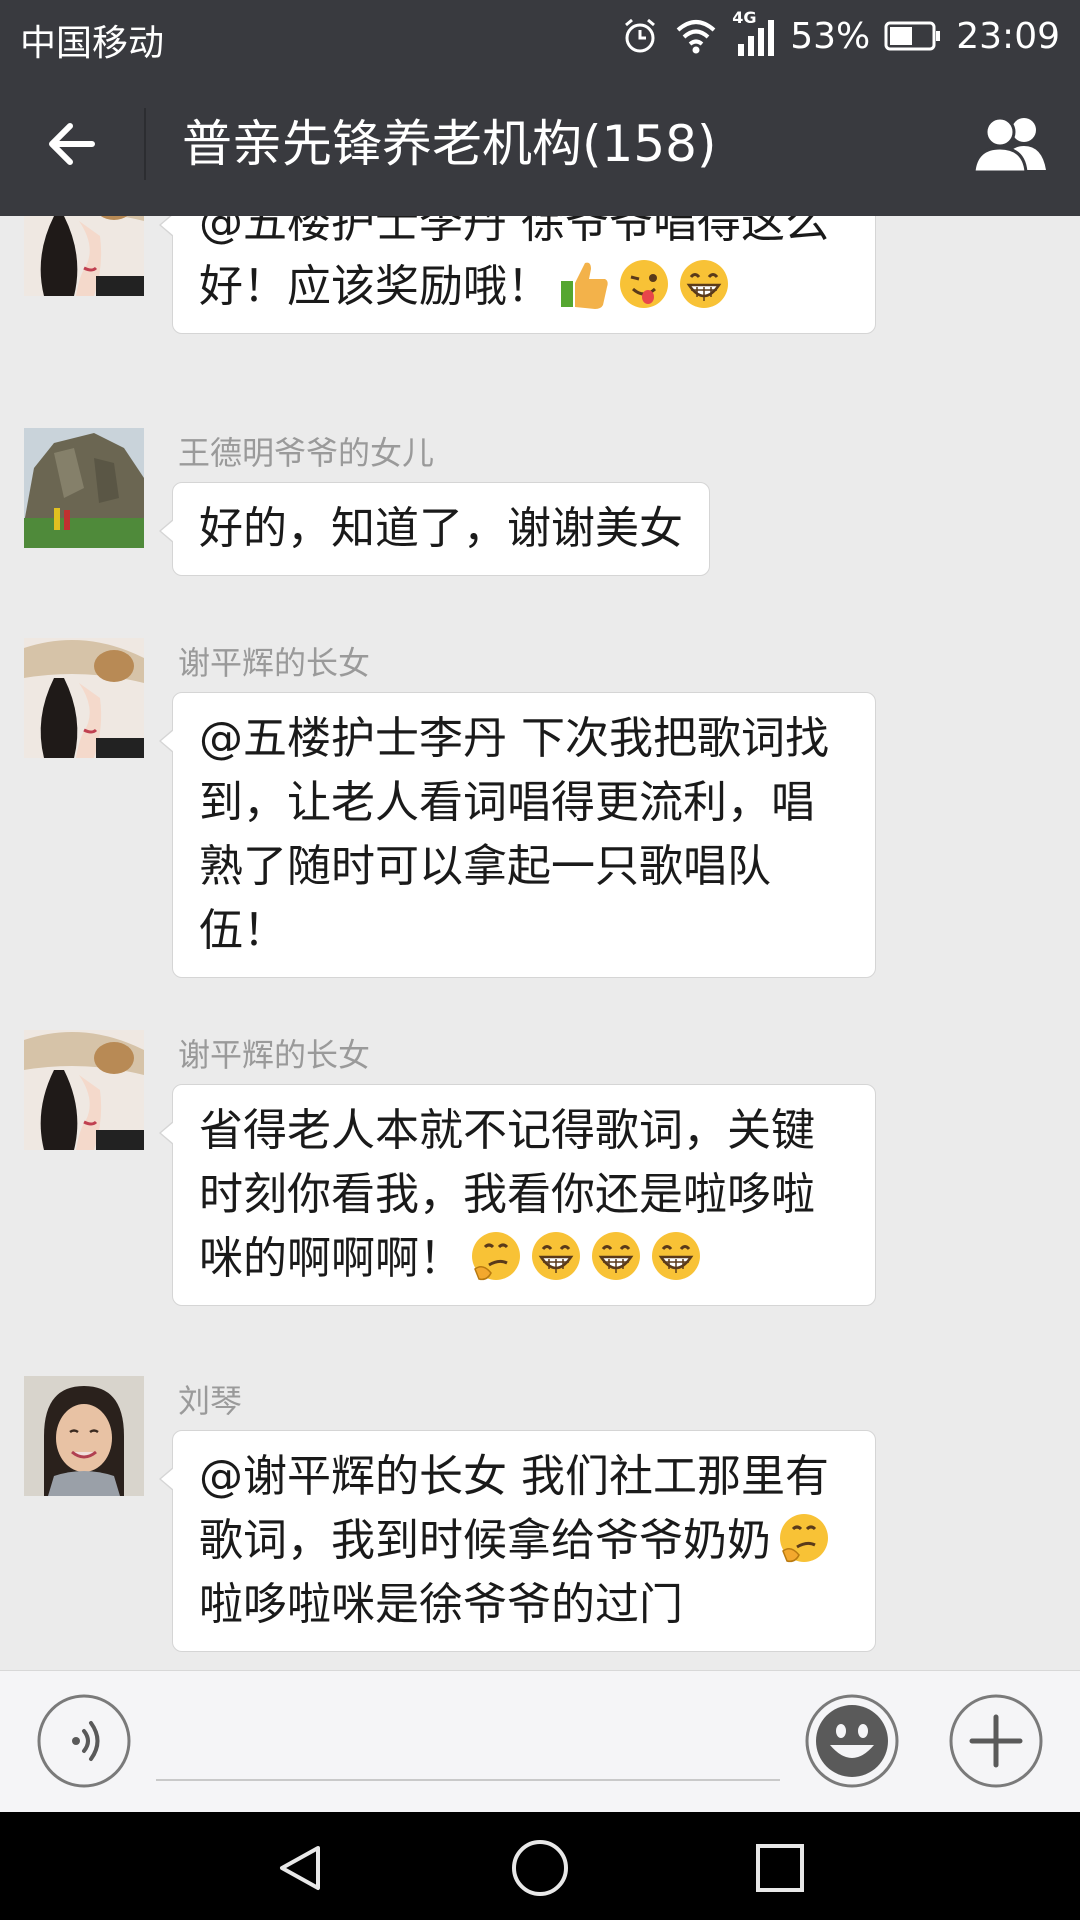  I want to click on clock-time: 23:09, so click(1008, 36).